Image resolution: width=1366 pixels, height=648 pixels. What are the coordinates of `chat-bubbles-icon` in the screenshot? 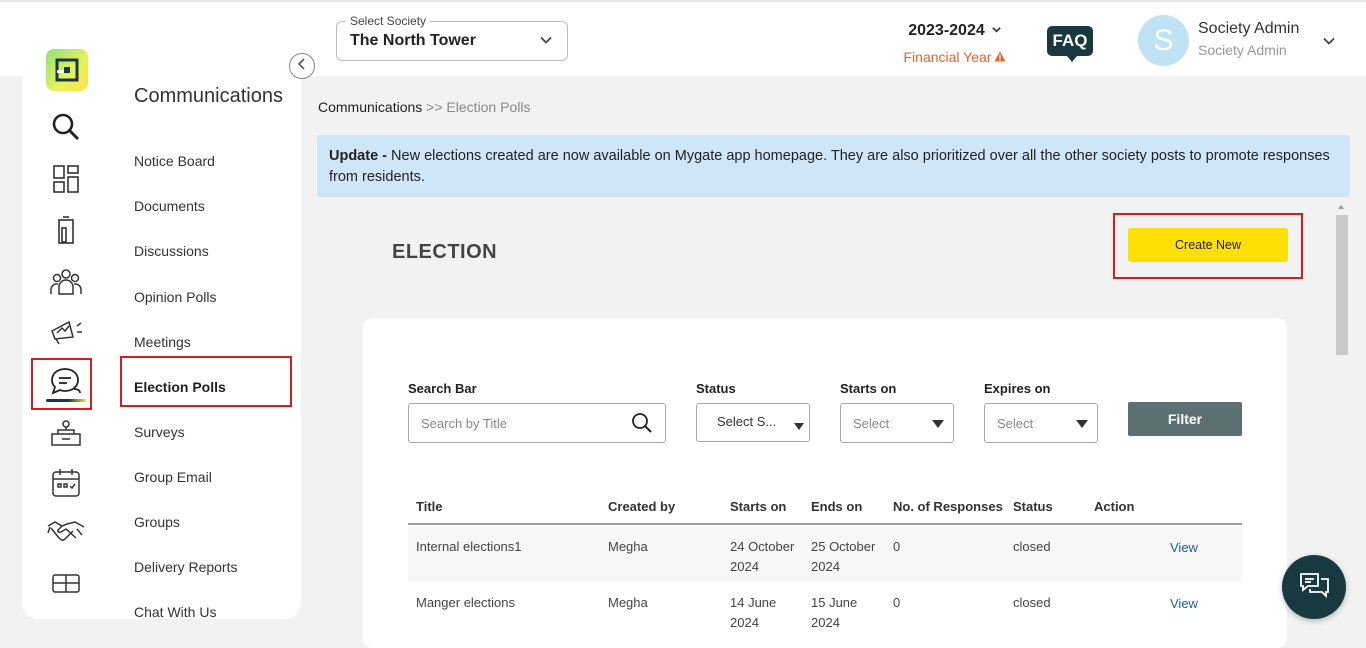 It's located at (1314, 587).